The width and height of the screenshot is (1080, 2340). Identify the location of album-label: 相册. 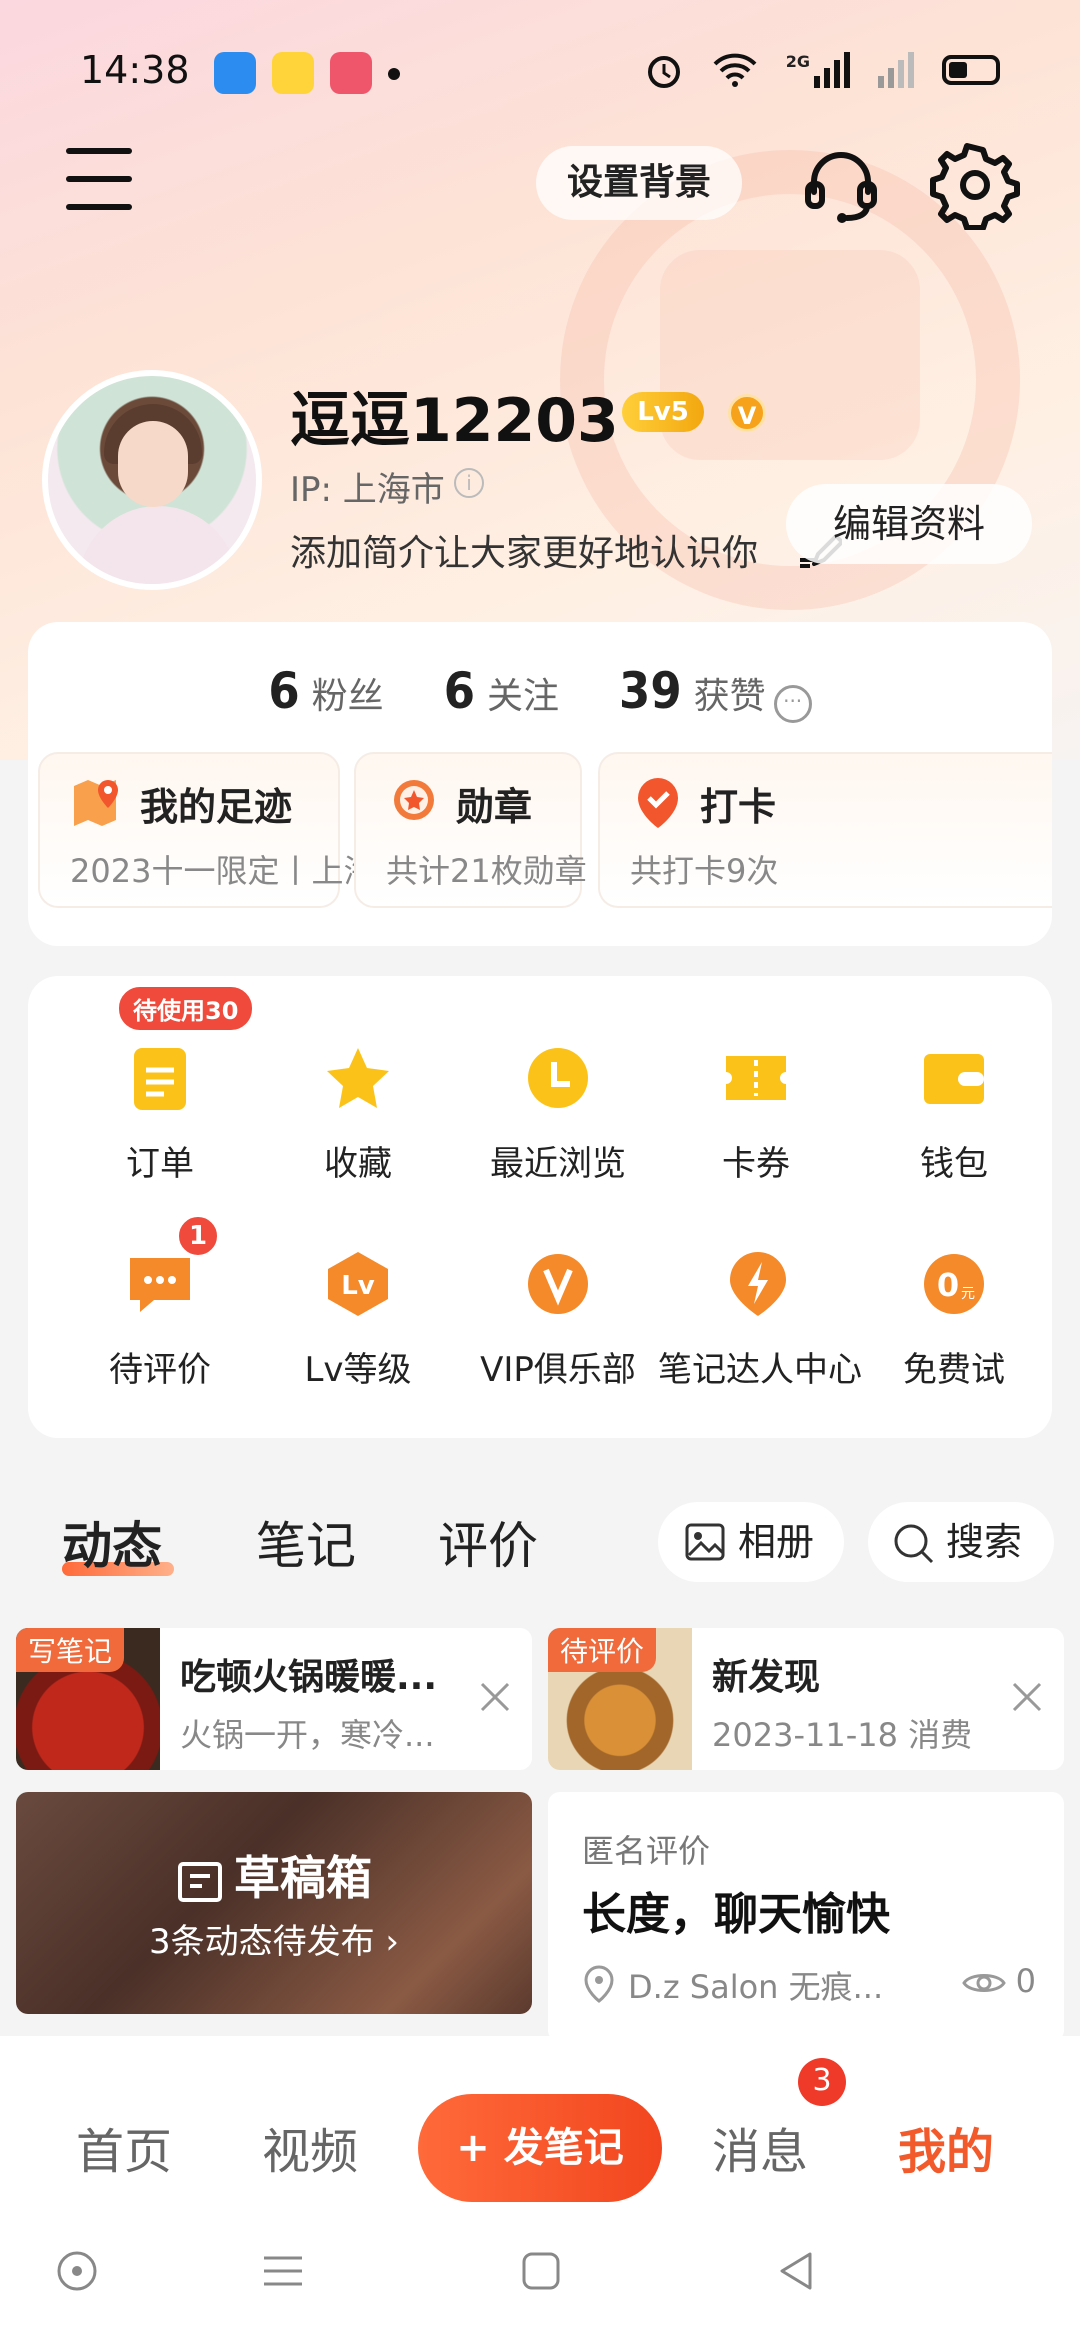
(776, 1542).